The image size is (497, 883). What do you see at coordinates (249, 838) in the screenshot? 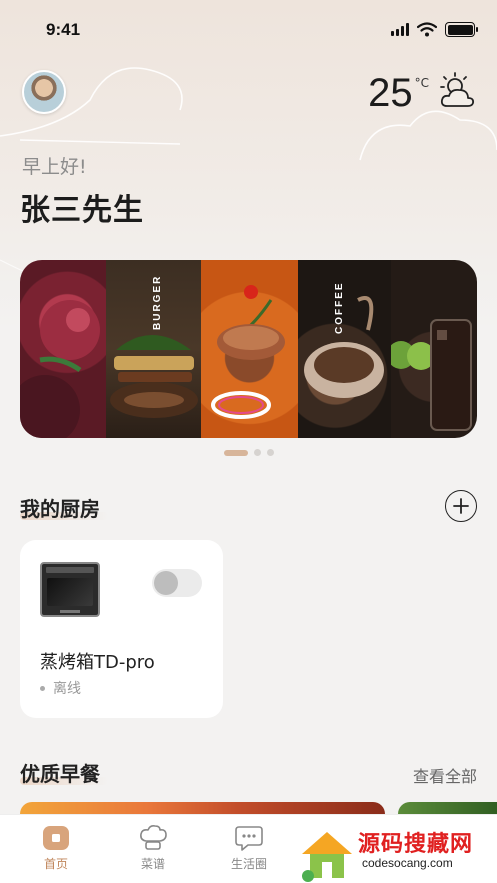
I see `chat-bubble-icon` at bounding box center [249, 838].